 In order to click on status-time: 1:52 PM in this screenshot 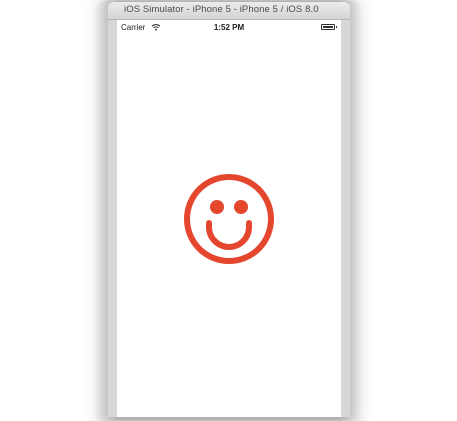, I will do `click(229, 27)`.